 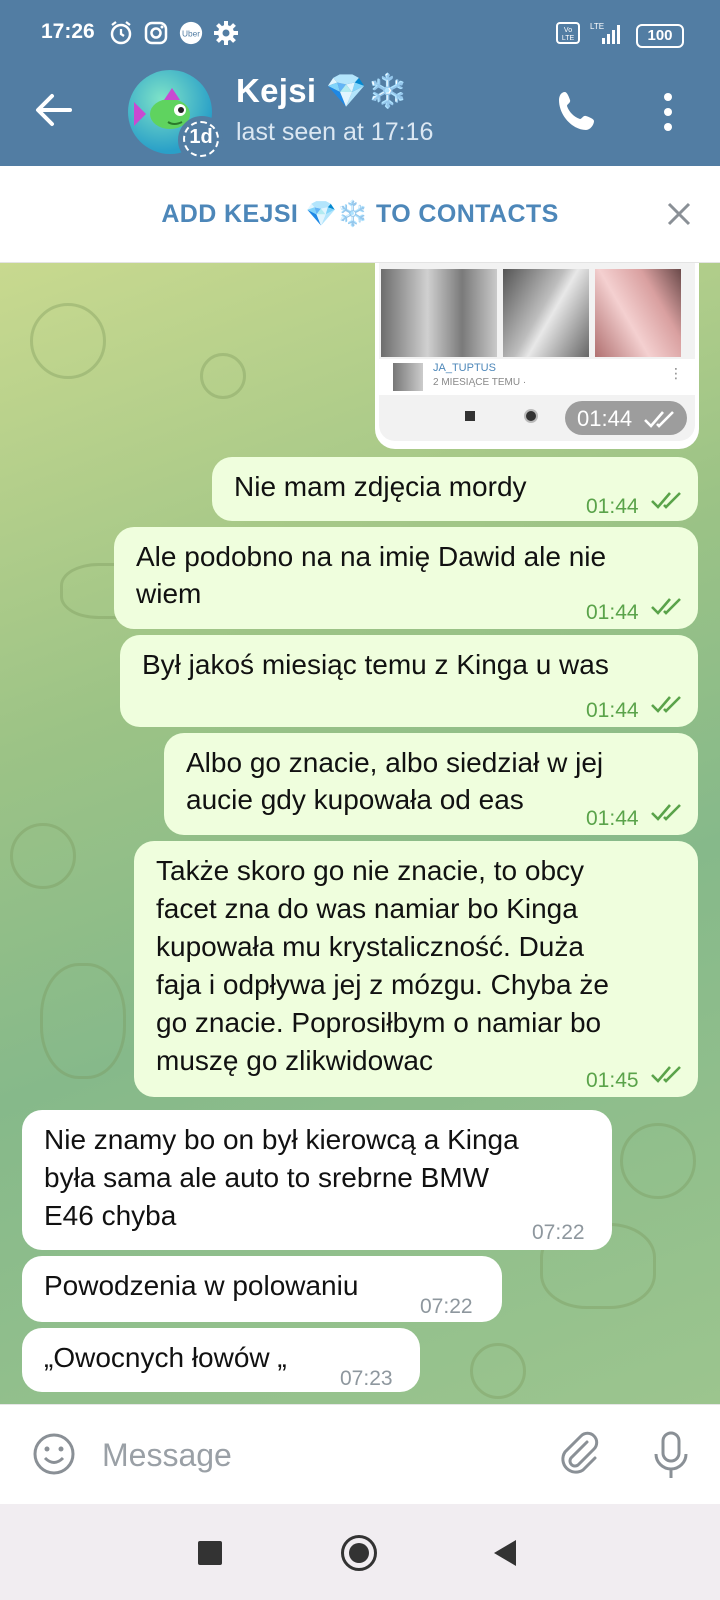 I want to click on media-time-label: 01:44, so click(x=605, y=418).